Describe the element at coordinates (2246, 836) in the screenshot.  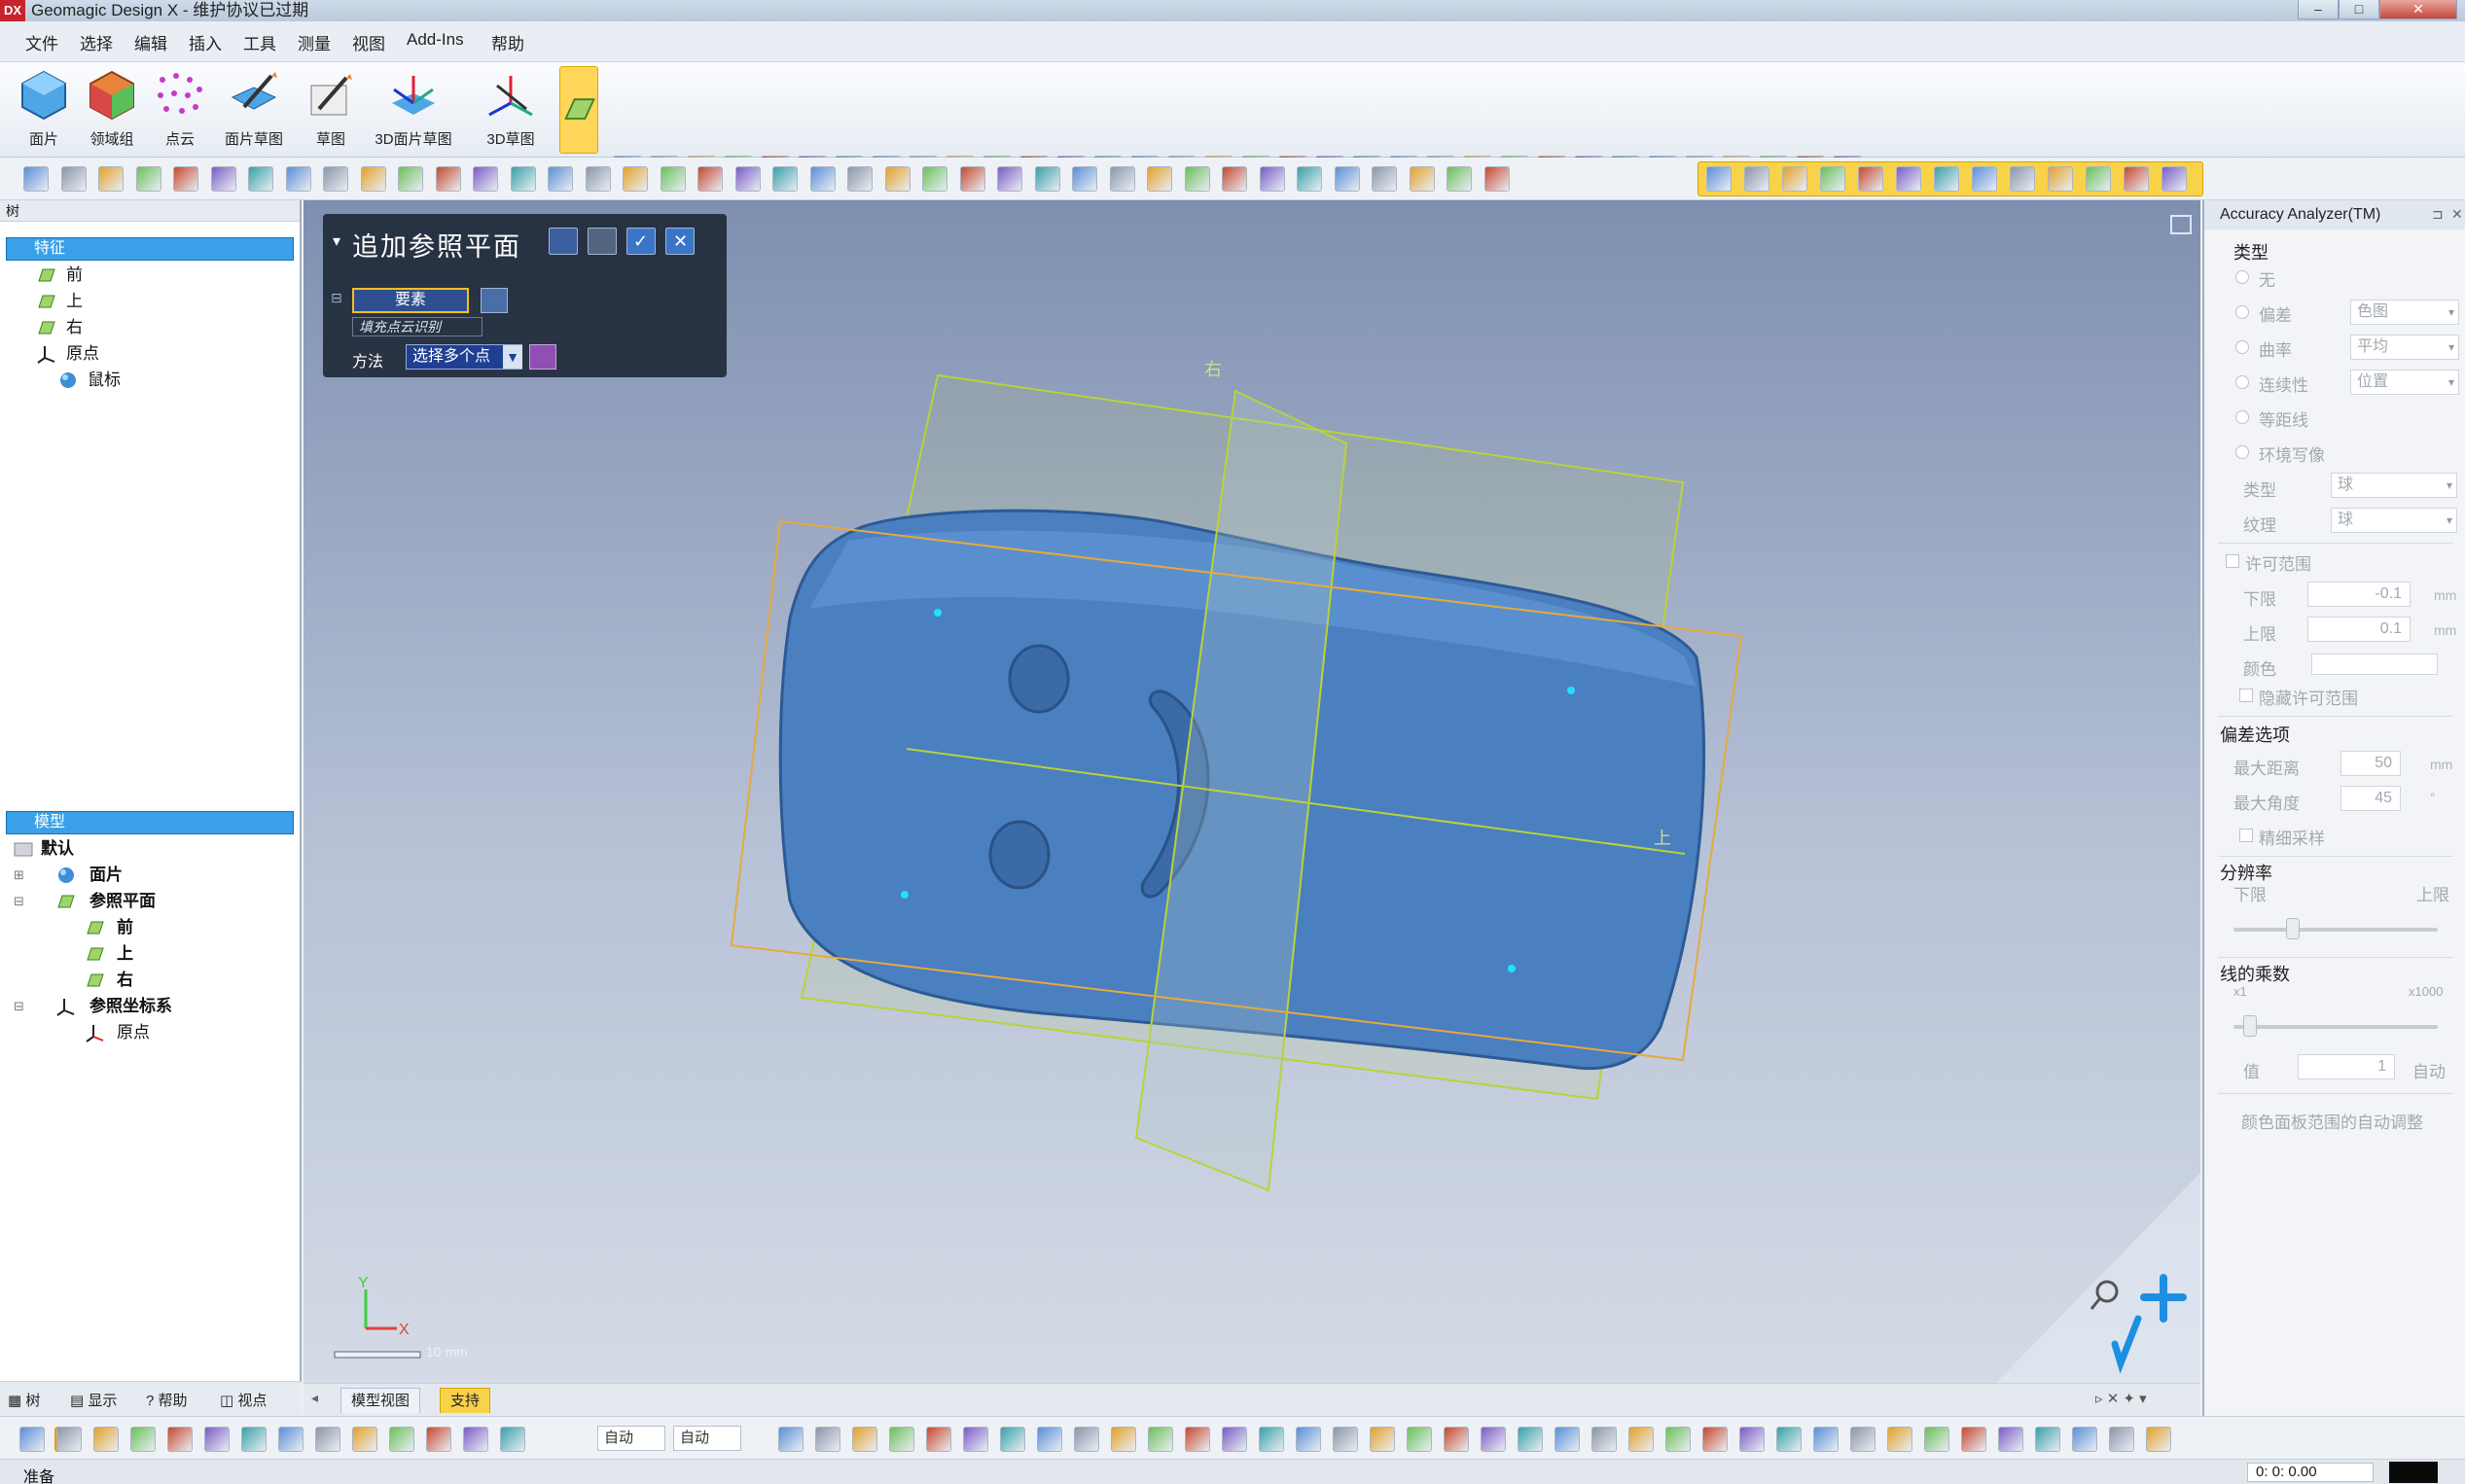
I see `fine-sampling-checkbox` at that location.